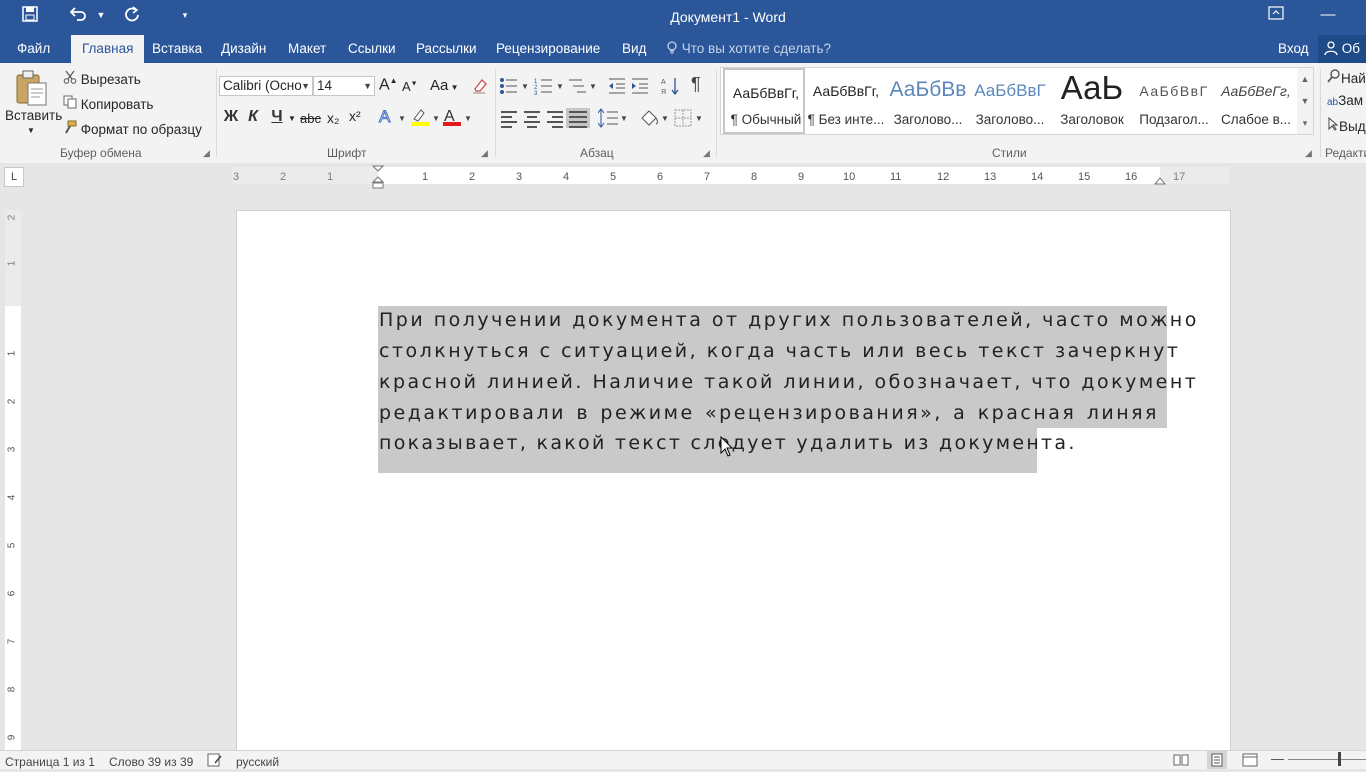 The image size is (1366, 772). Describe the element at coordinates (1160, 180) in the screenshot. I see `right-indent-marker-icon` at that location.